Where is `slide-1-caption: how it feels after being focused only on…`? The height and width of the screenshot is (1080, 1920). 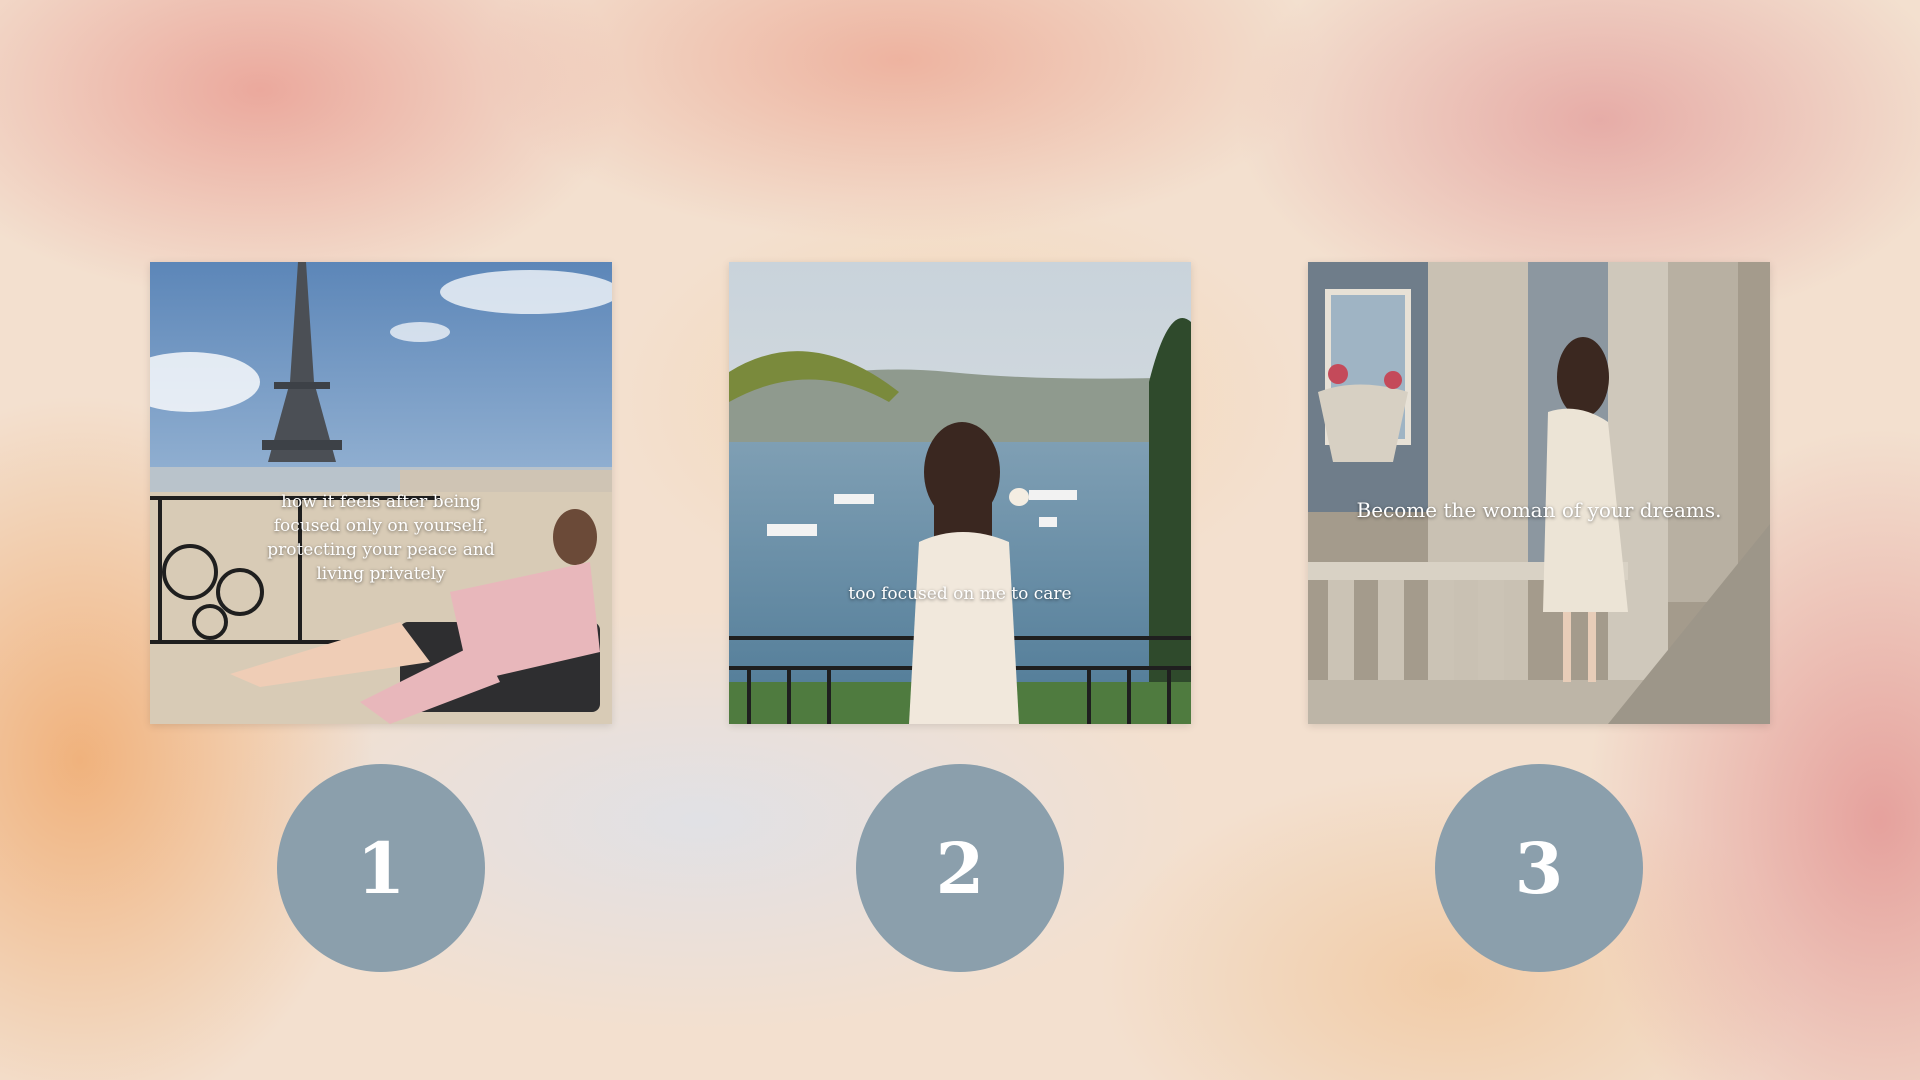
slide-1-caption: how it feels after being focused only on… is located at coordinates (381, 538).